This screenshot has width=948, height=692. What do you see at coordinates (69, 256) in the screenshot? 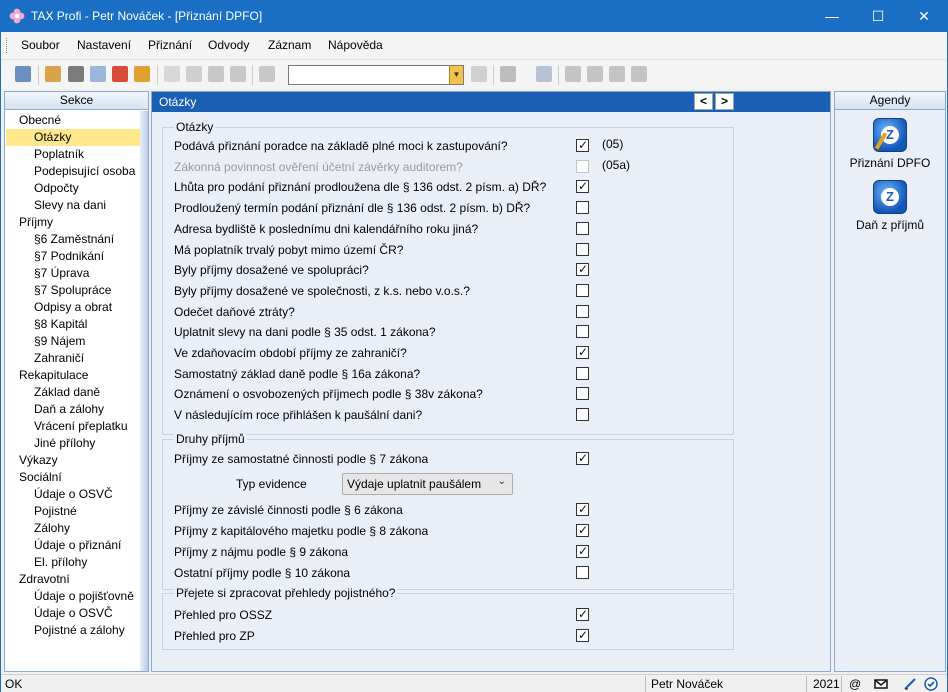
I see `tree-item: §7 Podnikání` at bounding box center [69, 256].